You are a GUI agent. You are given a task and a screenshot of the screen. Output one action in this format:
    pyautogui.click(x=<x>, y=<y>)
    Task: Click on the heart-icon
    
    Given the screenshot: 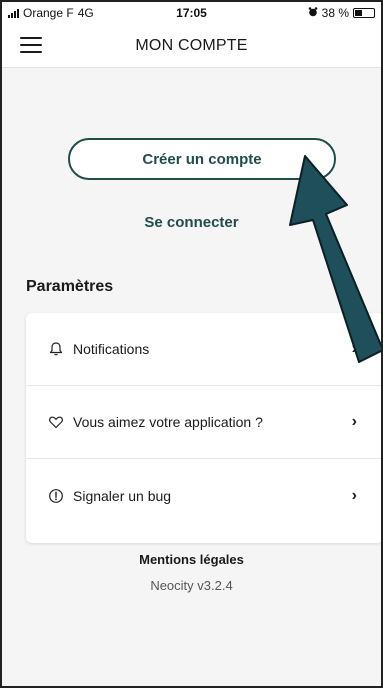 What is the action you would take?
    pyautogui.click(x=56, y=422)
    